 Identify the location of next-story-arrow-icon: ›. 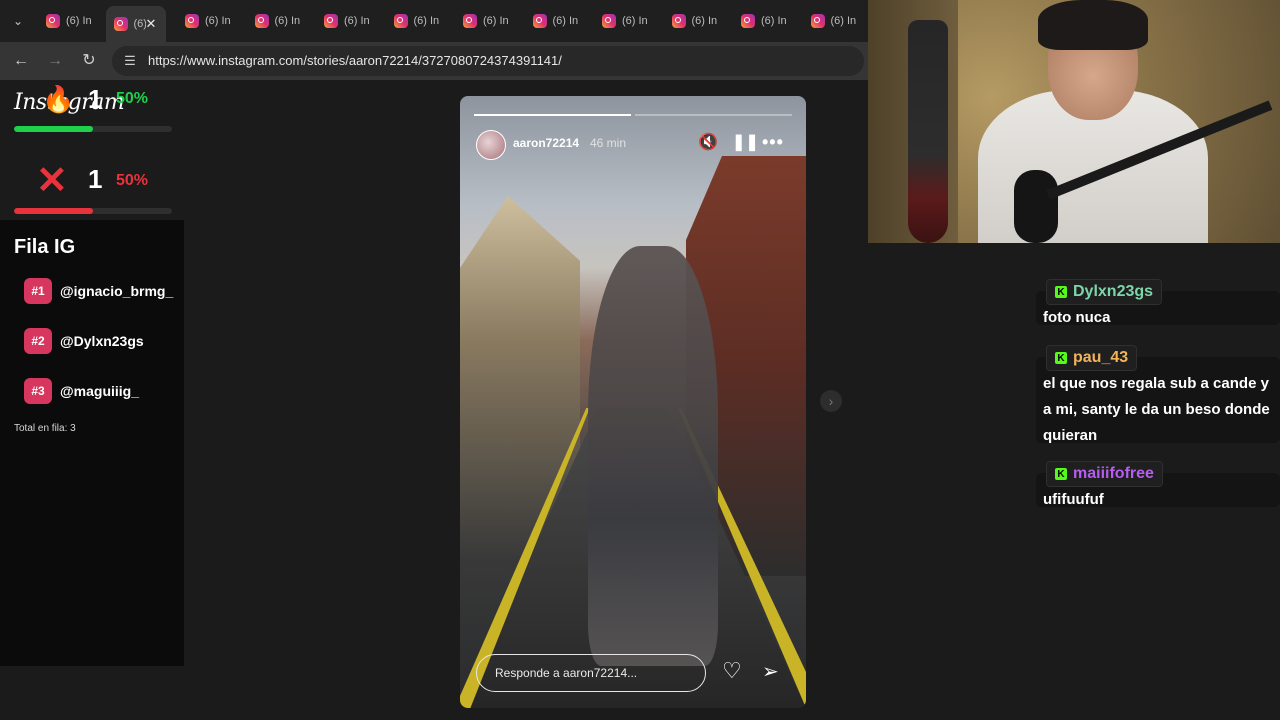
(831, 401).